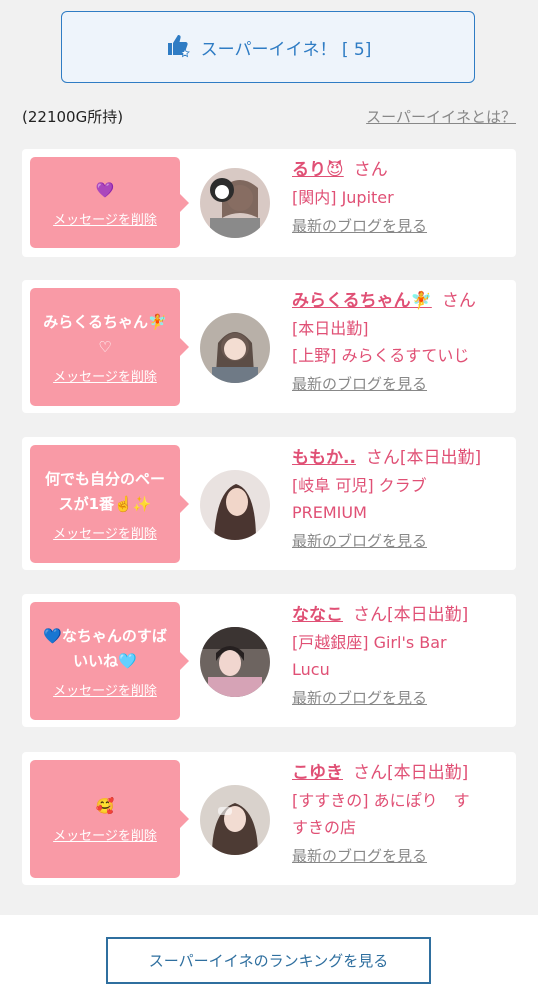 The width and height of the screenshot is (538, 1000). What do you see at coordinates (105, 806) in the screenshot?
I see `message-text: 🥰` at bounding box center [105, 806].